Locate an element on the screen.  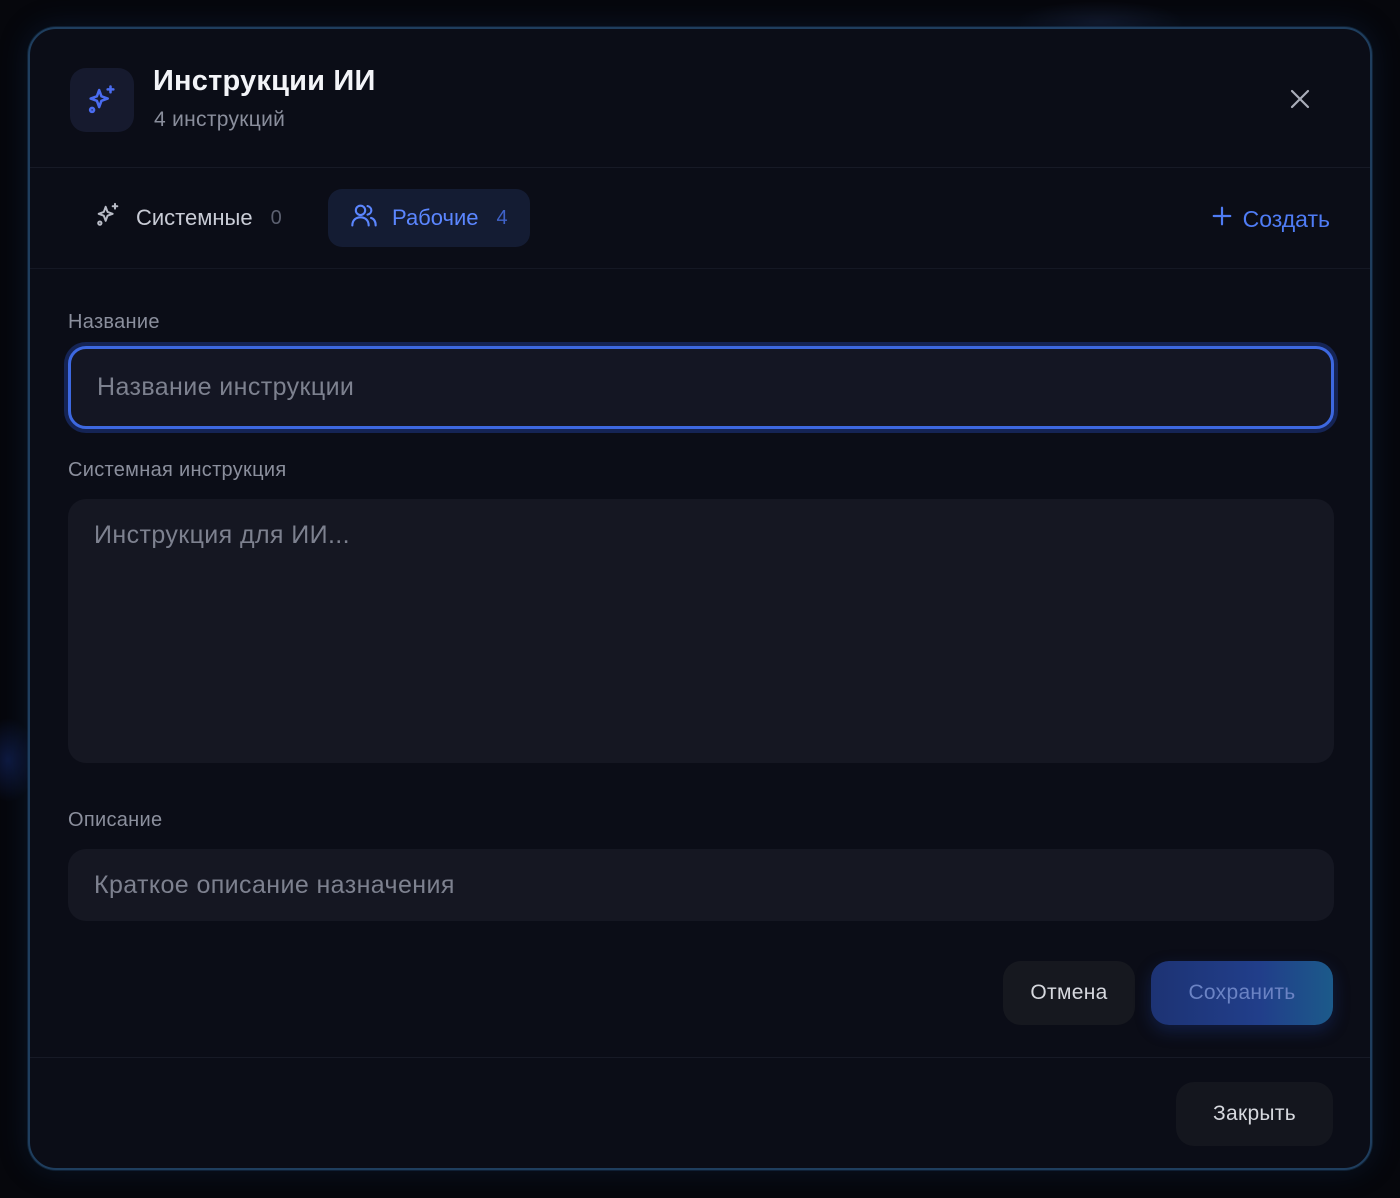
save-button: Сохранить is located at coordinates (1242, 993).